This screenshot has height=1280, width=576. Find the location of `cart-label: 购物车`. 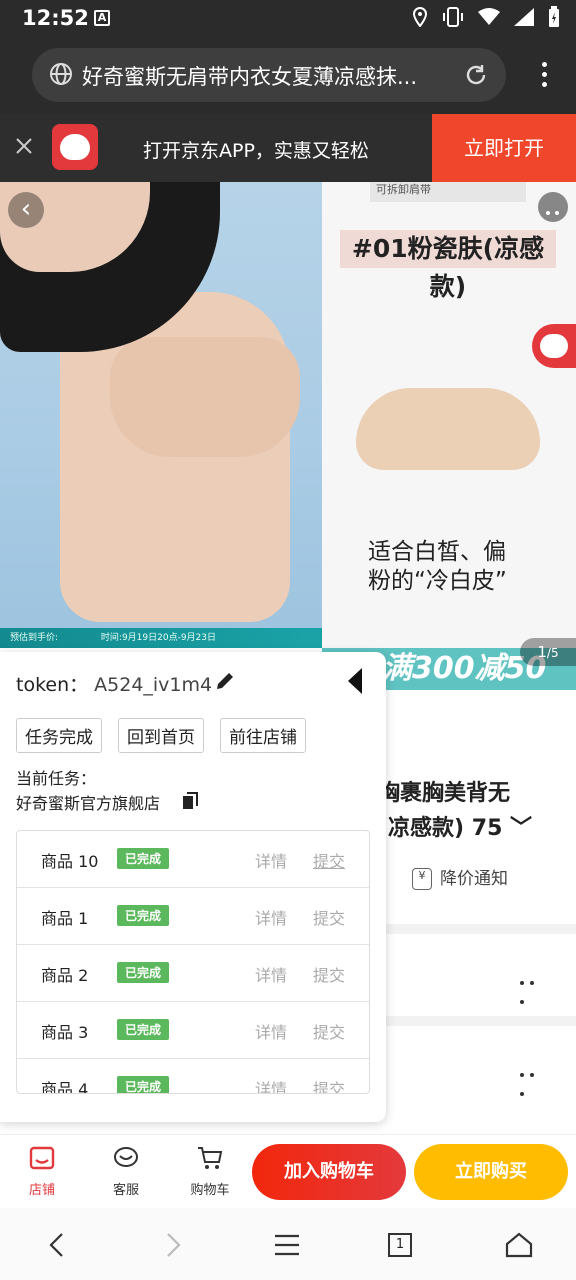

cart-label: 购物车 is located at coordinates (210, 1190).